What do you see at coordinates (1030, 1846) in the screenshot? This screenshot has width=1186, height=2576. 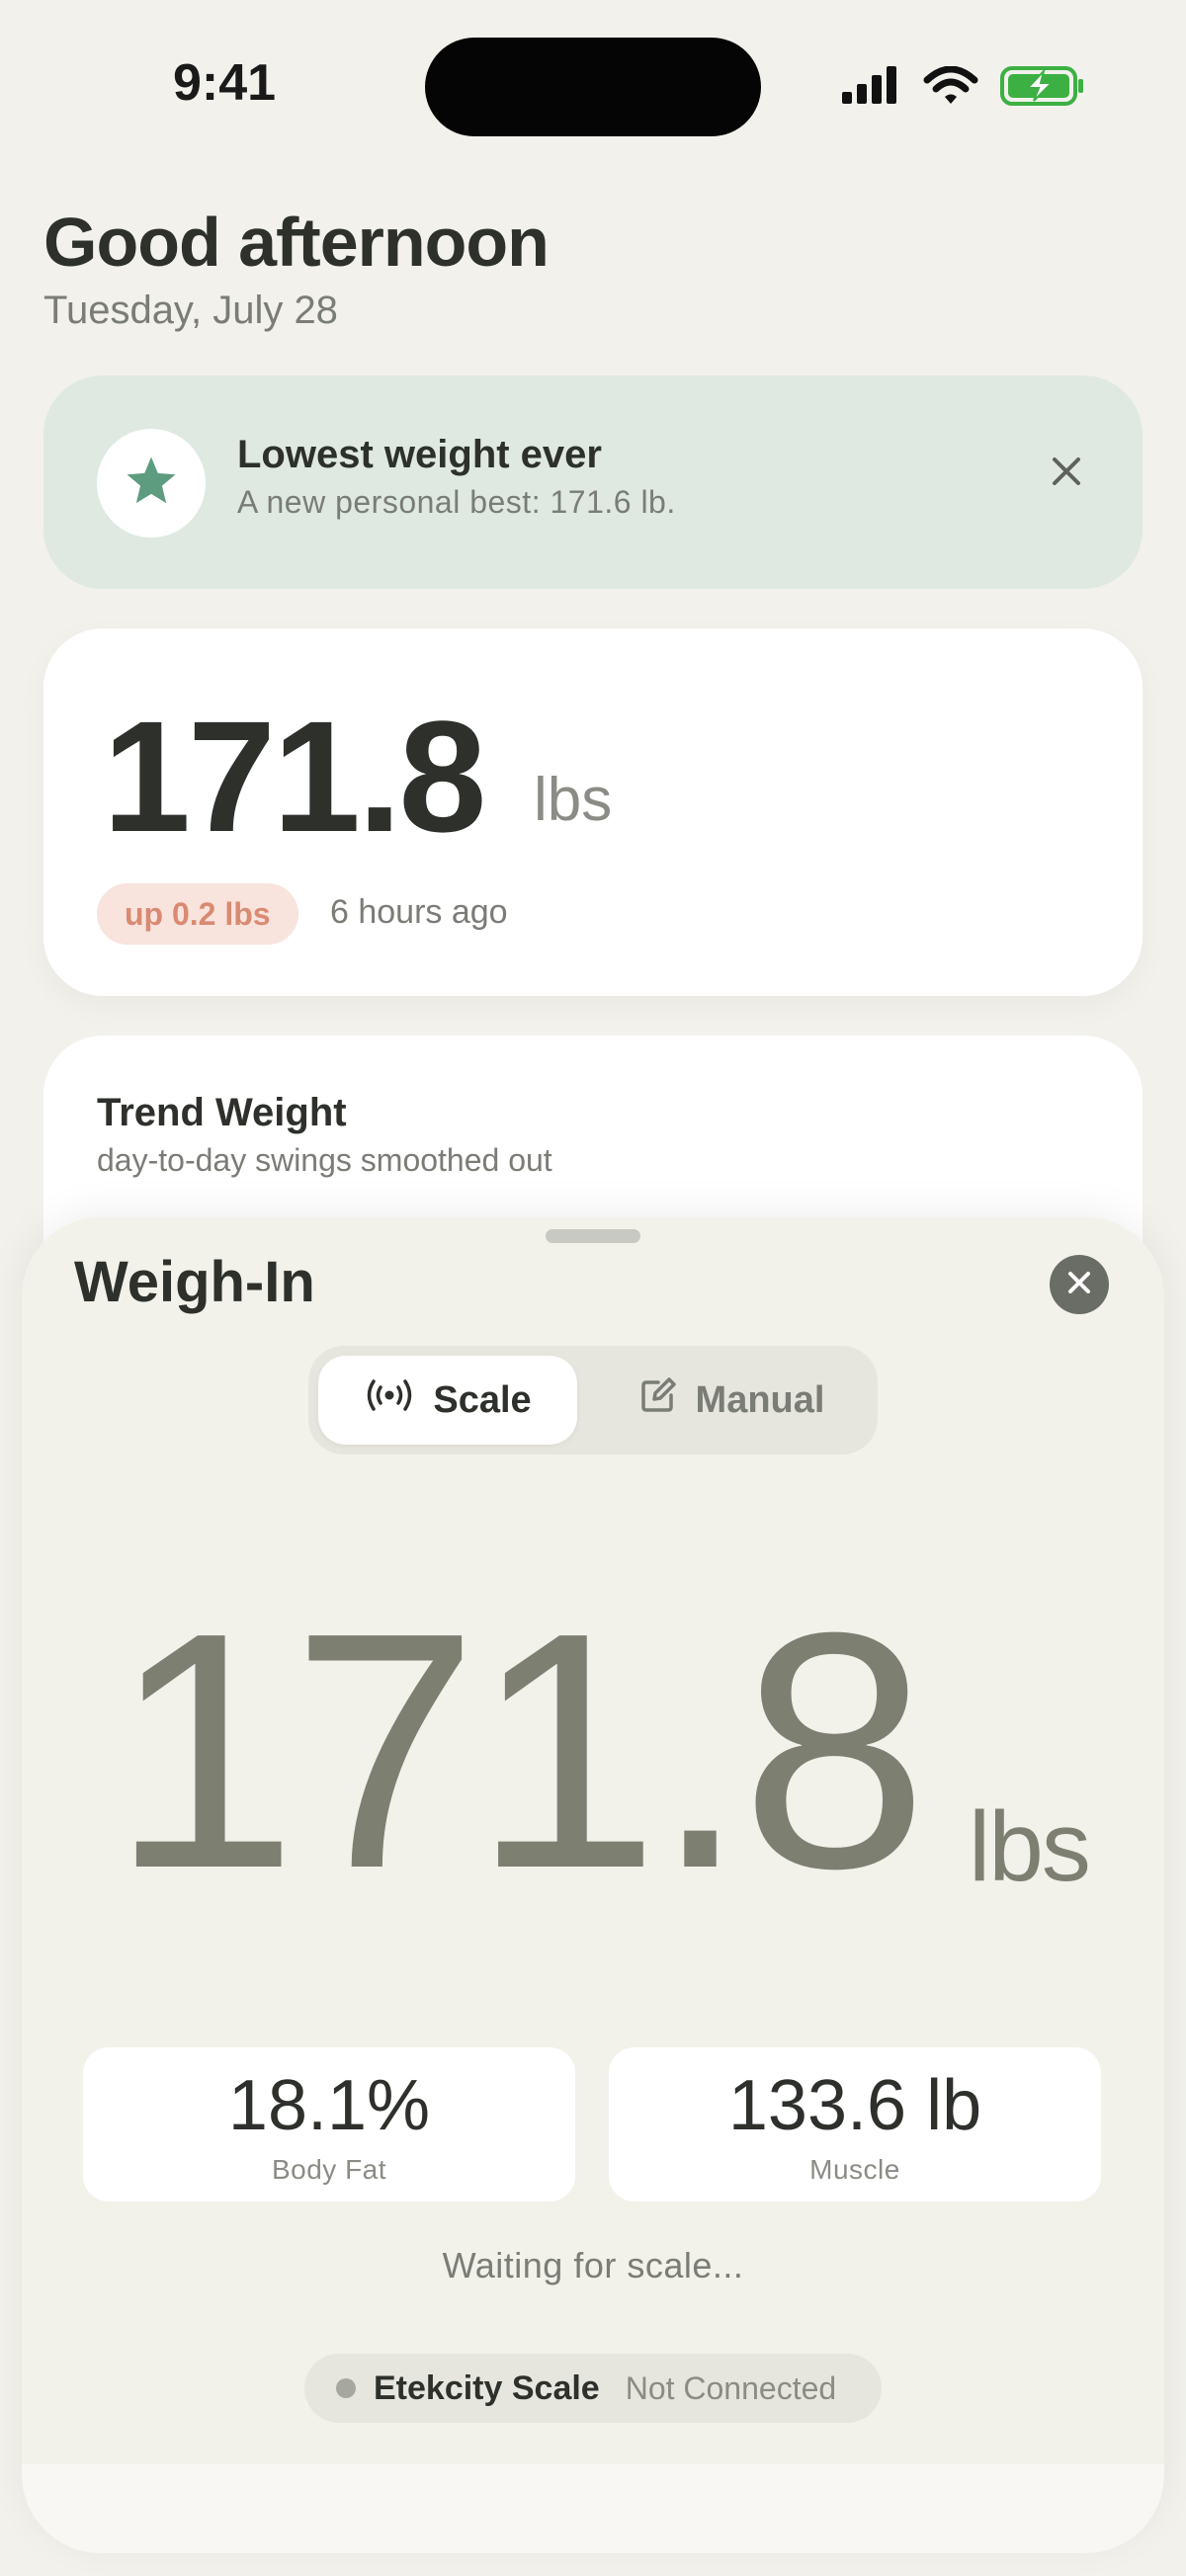 I see `scale-reading-unit: lbs` at bounding box center [1030, 1846].